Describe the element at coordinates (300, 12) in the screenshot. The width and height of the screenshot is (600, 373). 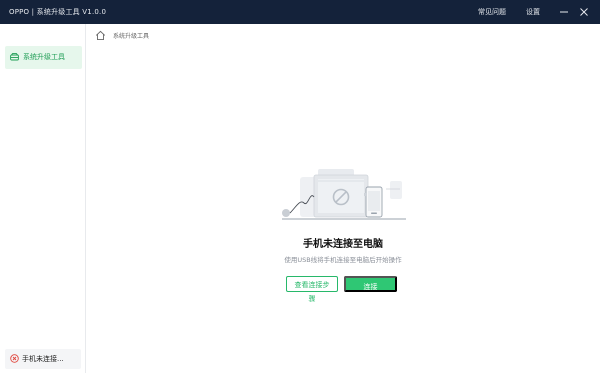
I see `title-bar: OPPO | 系统升级工具 V1.0.0 常见问题 设置` at that location.